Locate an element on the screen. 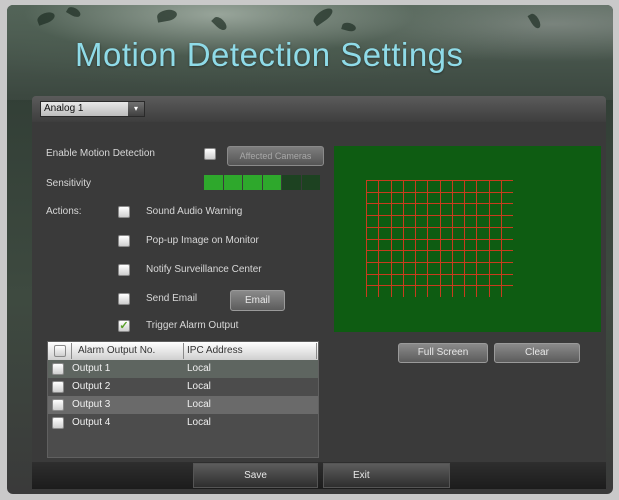  output-number: Output 3 is located at coordinates (91, 404).